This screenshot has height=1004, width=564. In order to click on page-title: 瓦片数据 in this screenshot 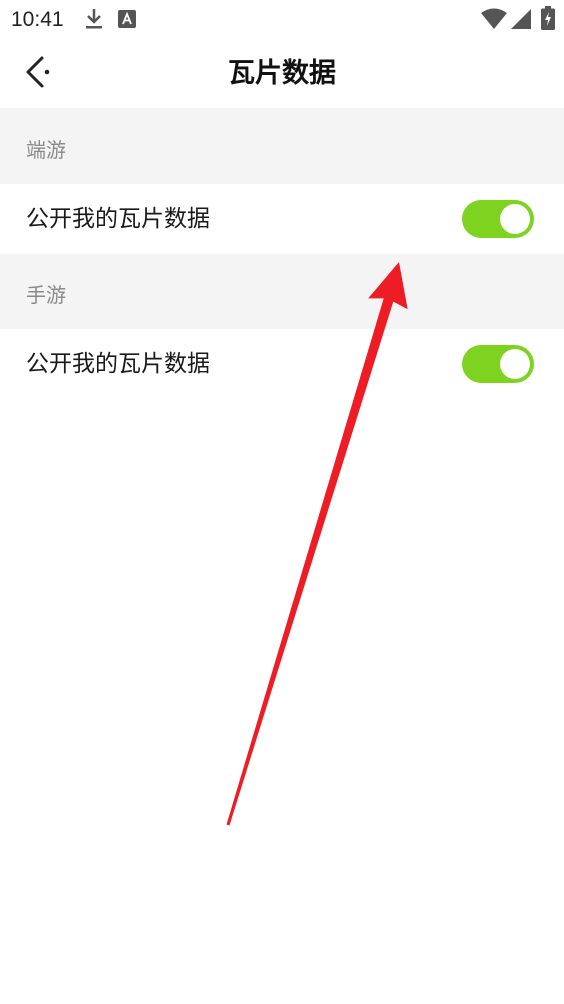, I will do `click(282, 73)`.